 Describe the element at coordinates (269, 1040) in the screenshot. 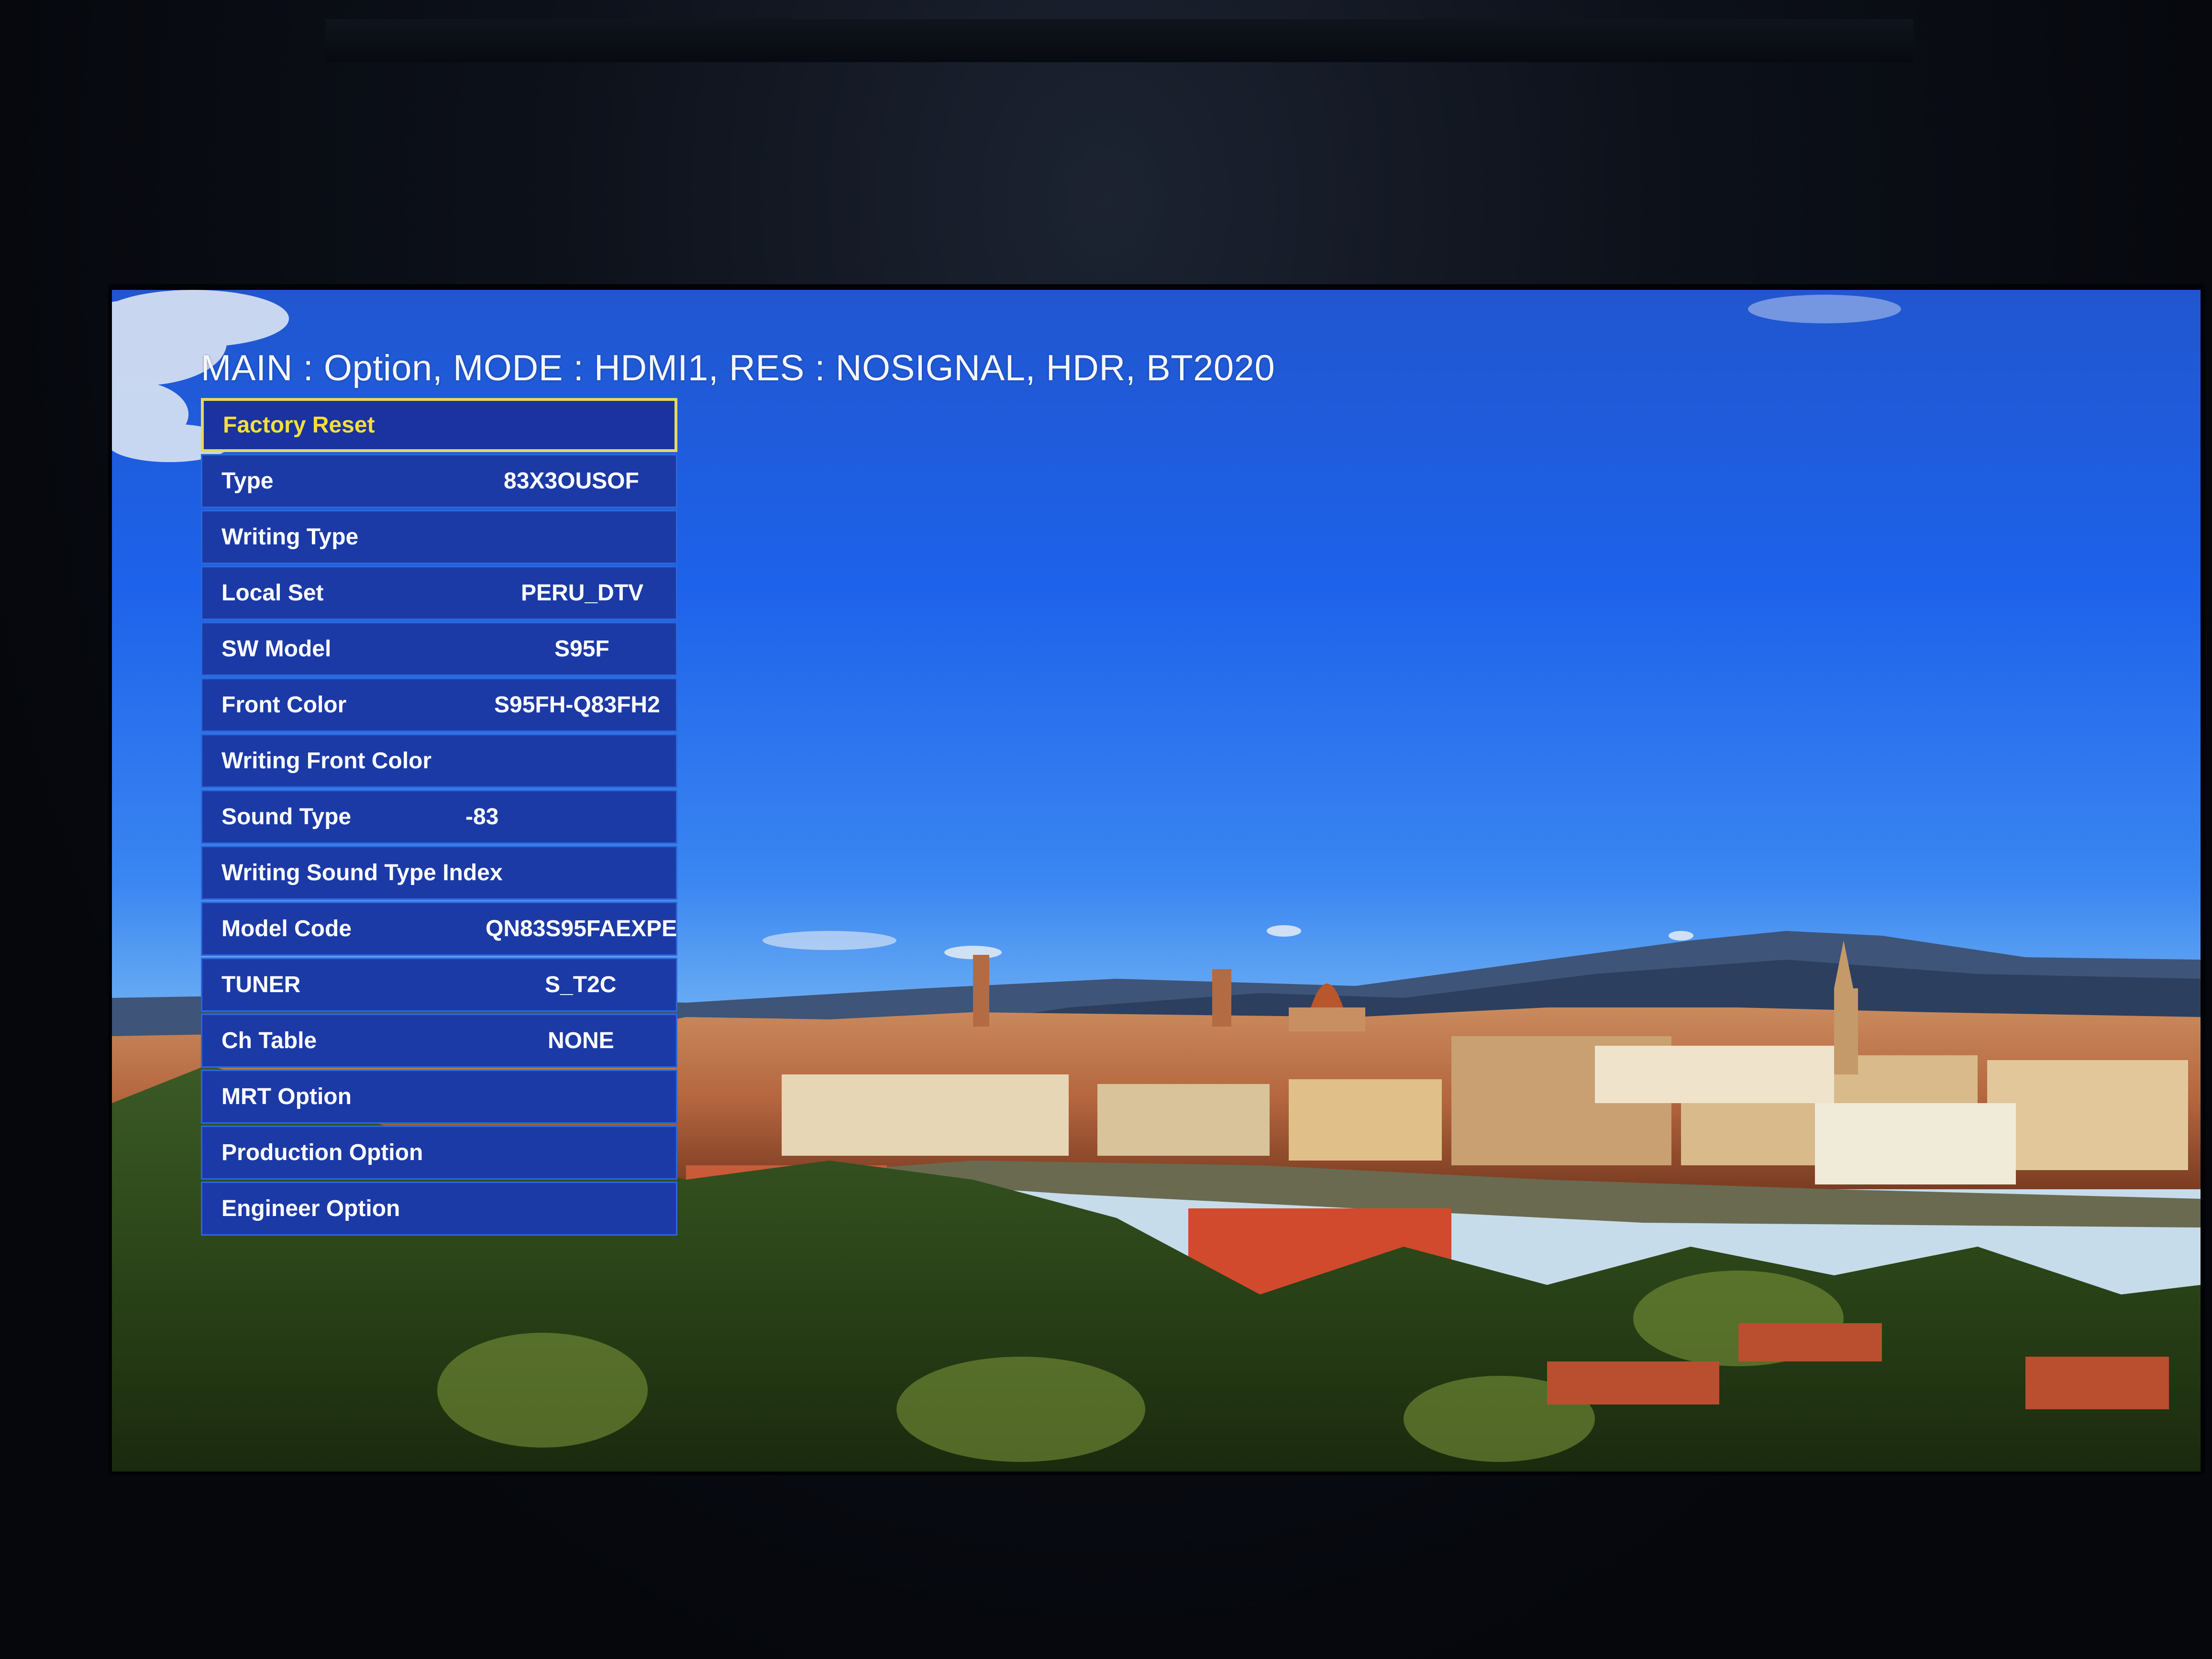

I see `menu-item-label: Ch Table` at that location.